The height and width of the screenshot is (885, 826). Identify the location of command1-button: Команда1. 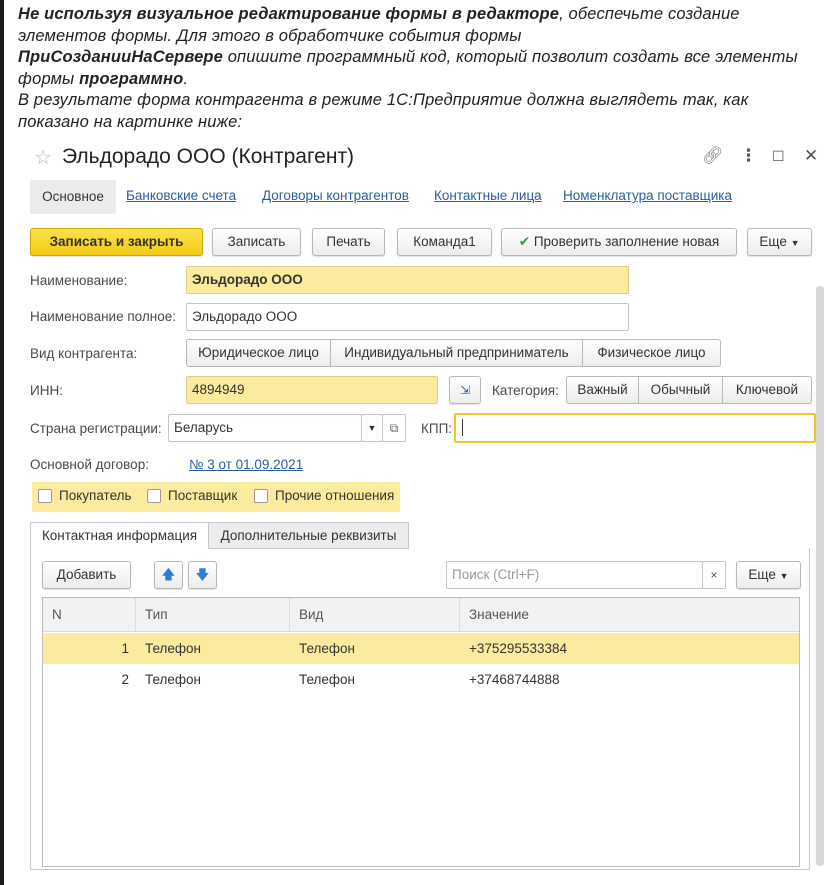
(444, 242).